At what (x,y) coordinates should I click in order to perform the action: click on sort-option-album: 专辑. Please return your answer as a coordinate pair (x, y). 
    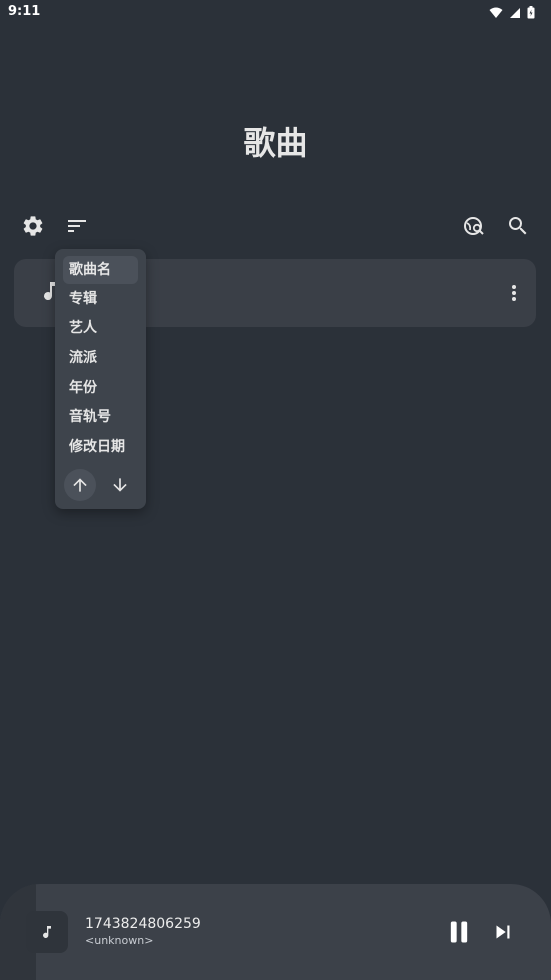
    Looking at the image, I should click on (100, 299).